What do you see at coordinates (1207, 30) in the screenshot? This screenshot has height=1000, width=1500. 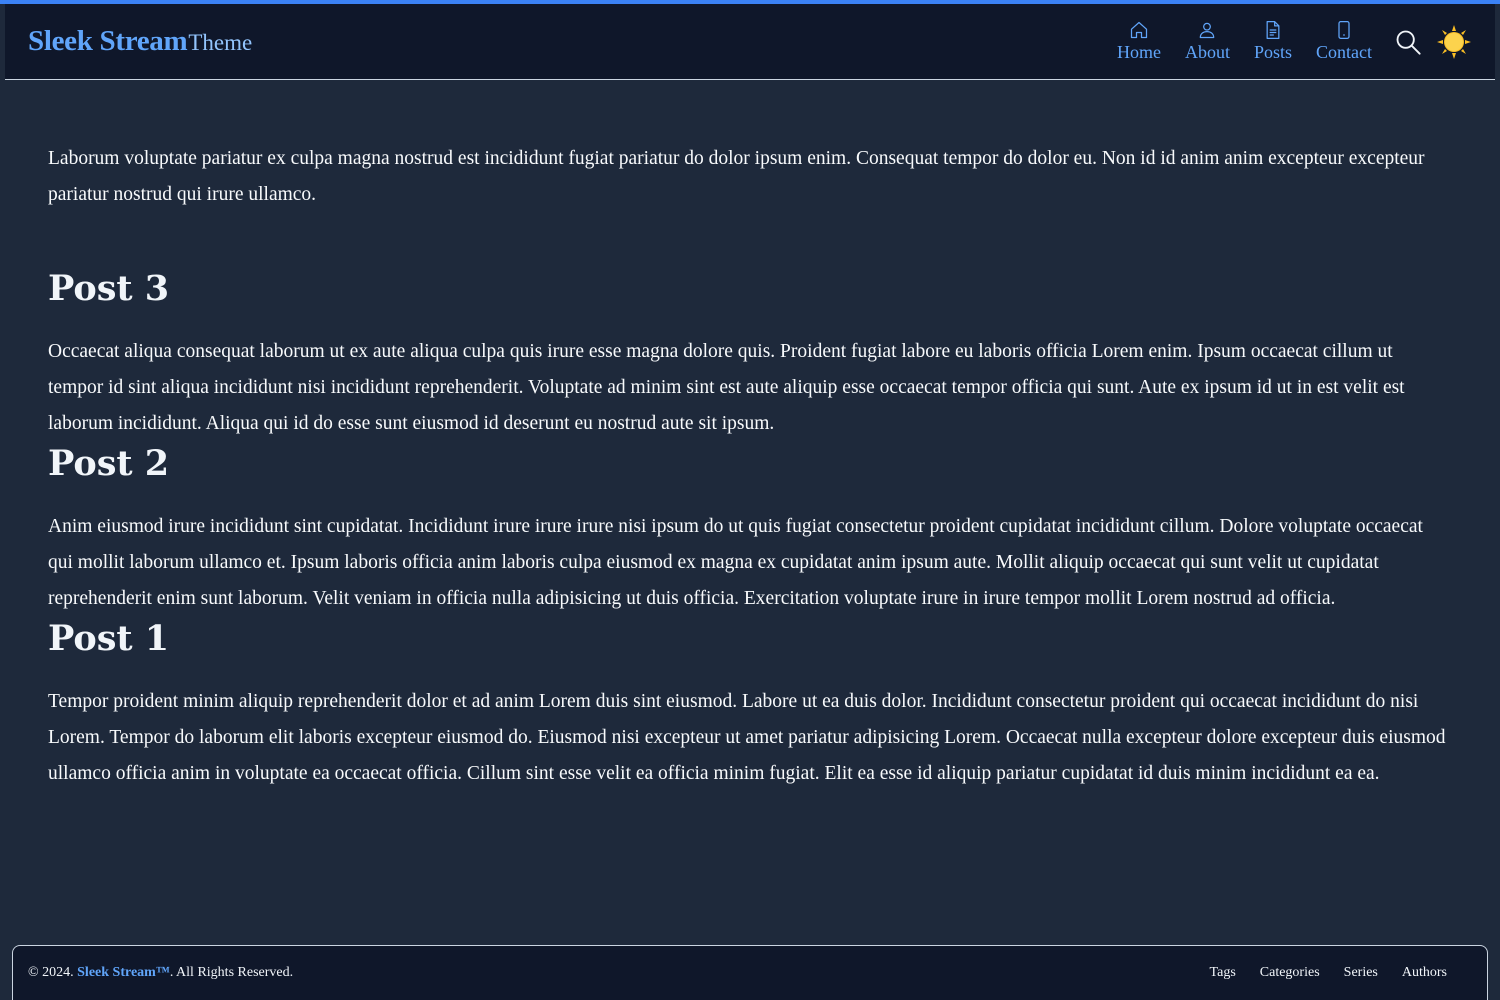 I see `user-icon` at bounding box center [1207, 30].